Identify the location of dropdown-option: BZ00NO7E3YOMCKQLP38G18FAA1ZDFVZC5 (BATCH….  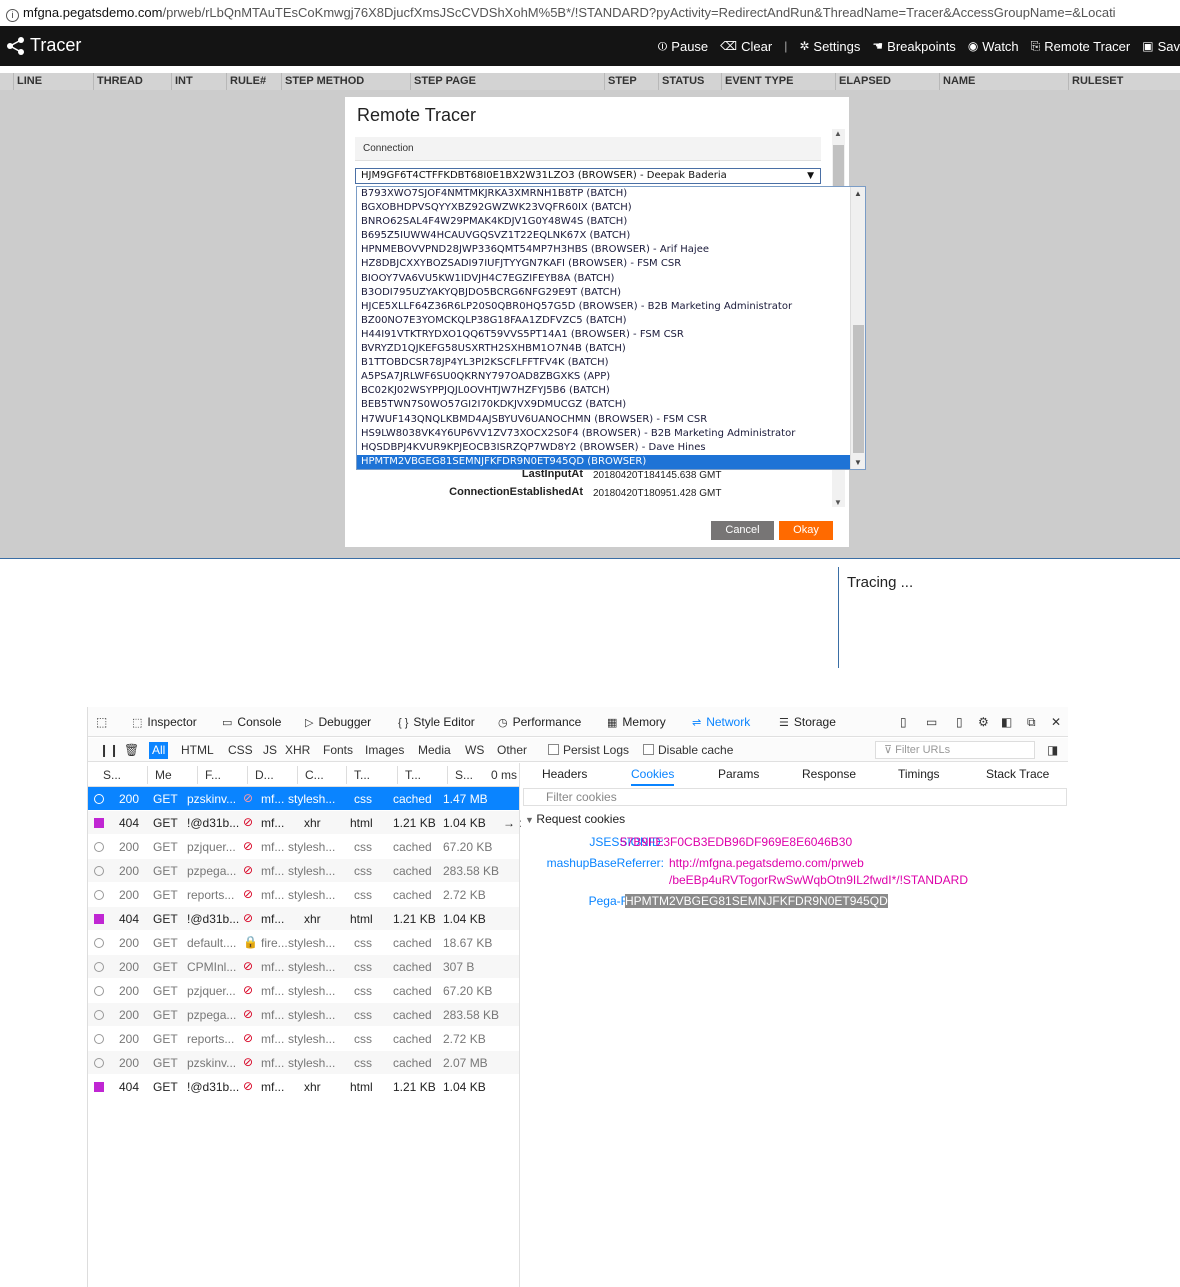
(604, 321).